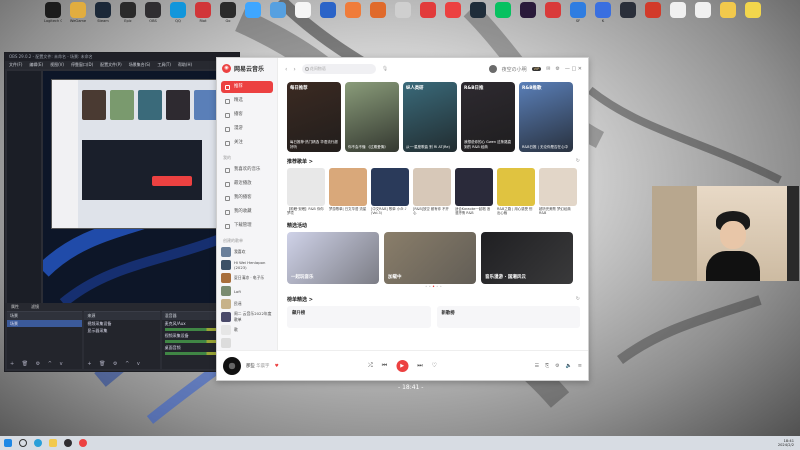 This screenshot has height=450, width=800. I want to click on obs-menu-item: 配置文件(P), so click(111, 65).